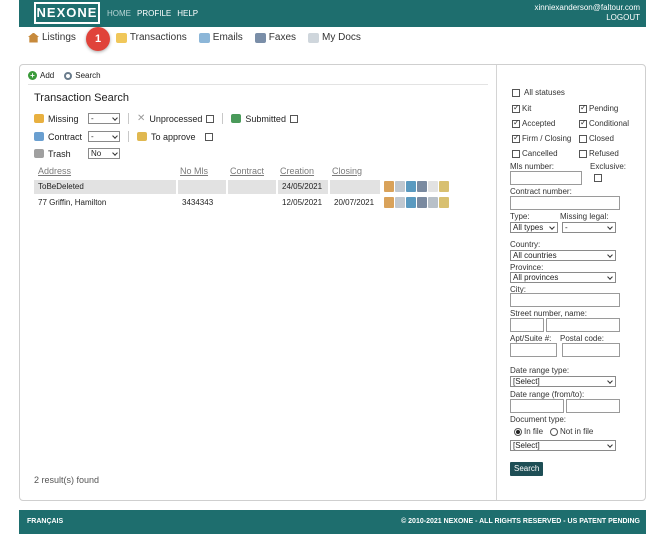 The width and height of the screenshot is (670, 556). What do you see at coordinates (52, 37) in the screenshot?
I see `tab-listings: Listings` at bounding box center [52, 37].